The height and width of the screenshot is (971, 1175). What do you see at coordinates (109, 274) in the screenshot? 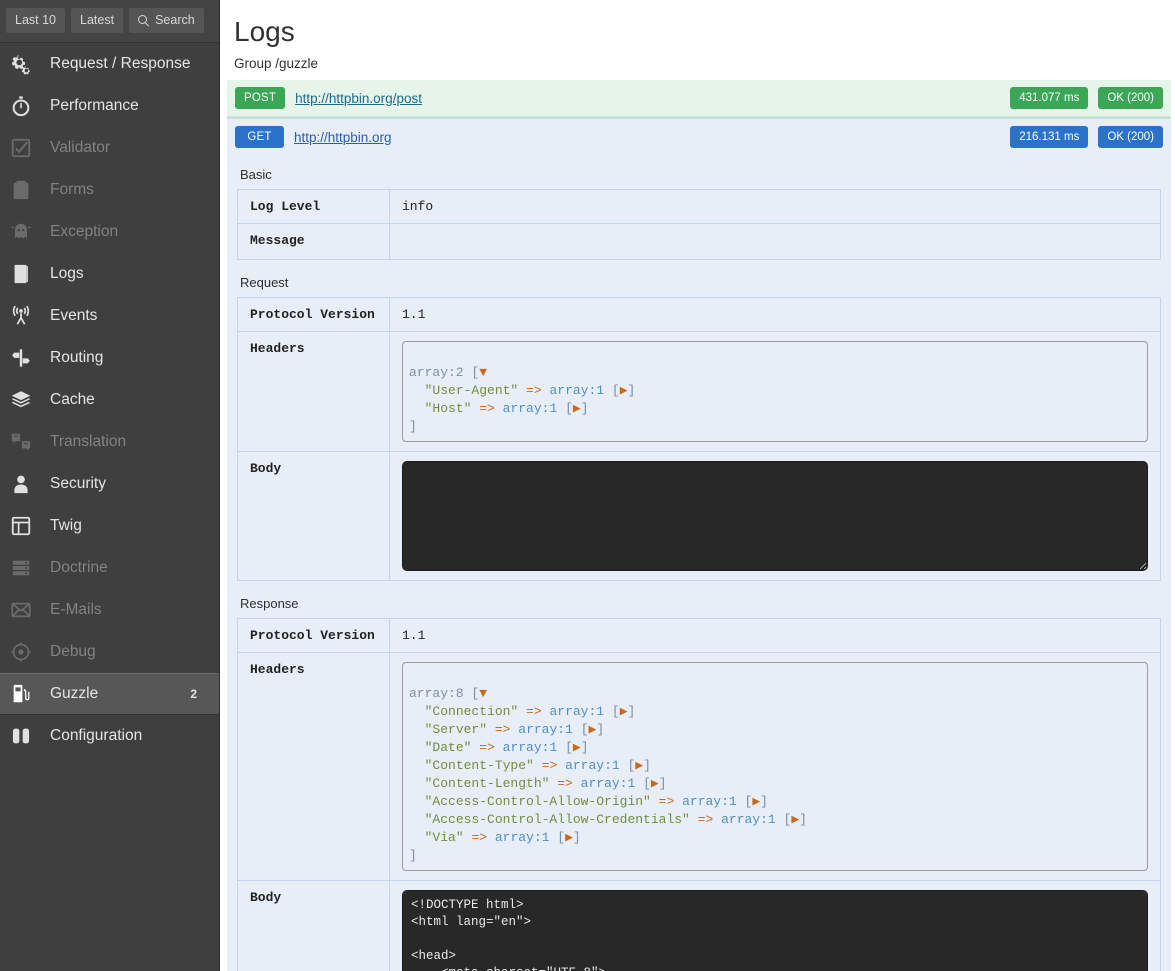
I see `sidebar-item-logs: Logs` at bounding box center [109, 274].